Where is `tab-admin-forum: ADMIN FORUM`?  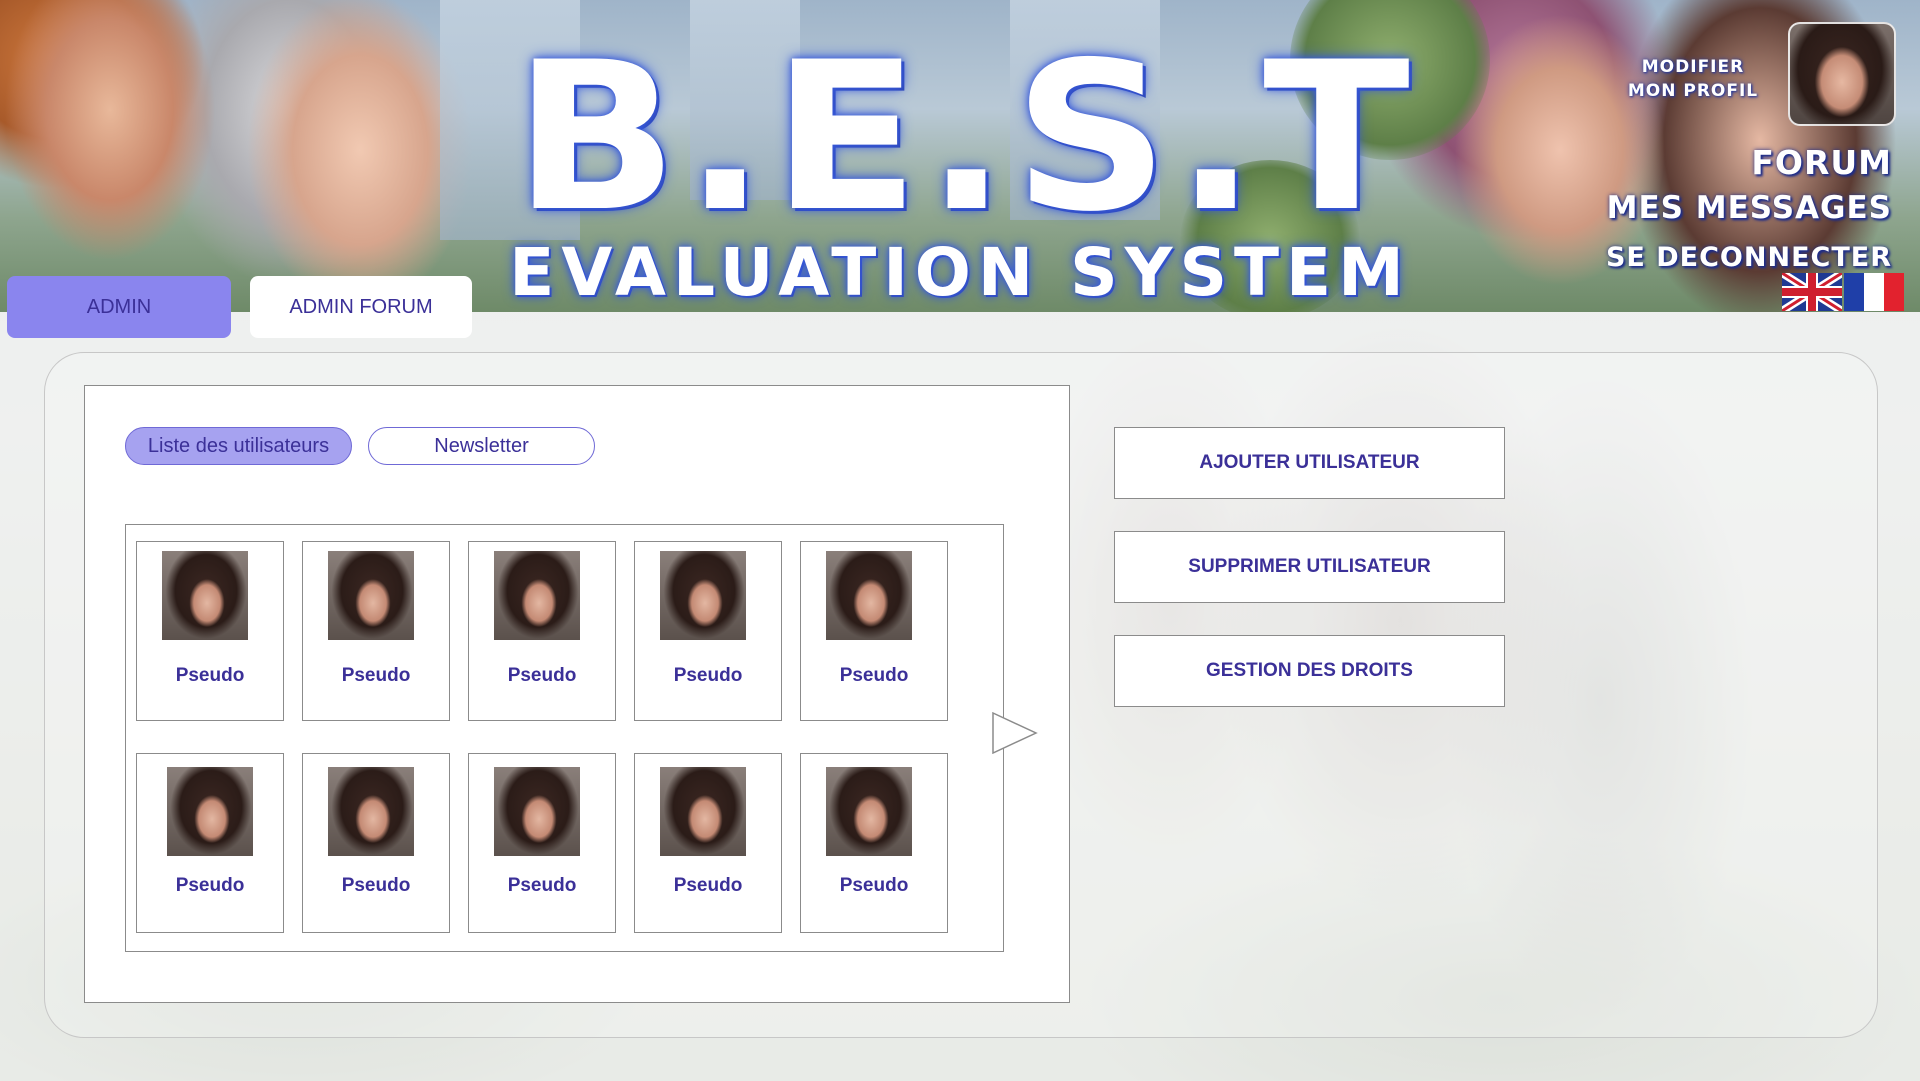 tab-admin-forum: ADMIN FORUM is located at coordinates (361, 307).